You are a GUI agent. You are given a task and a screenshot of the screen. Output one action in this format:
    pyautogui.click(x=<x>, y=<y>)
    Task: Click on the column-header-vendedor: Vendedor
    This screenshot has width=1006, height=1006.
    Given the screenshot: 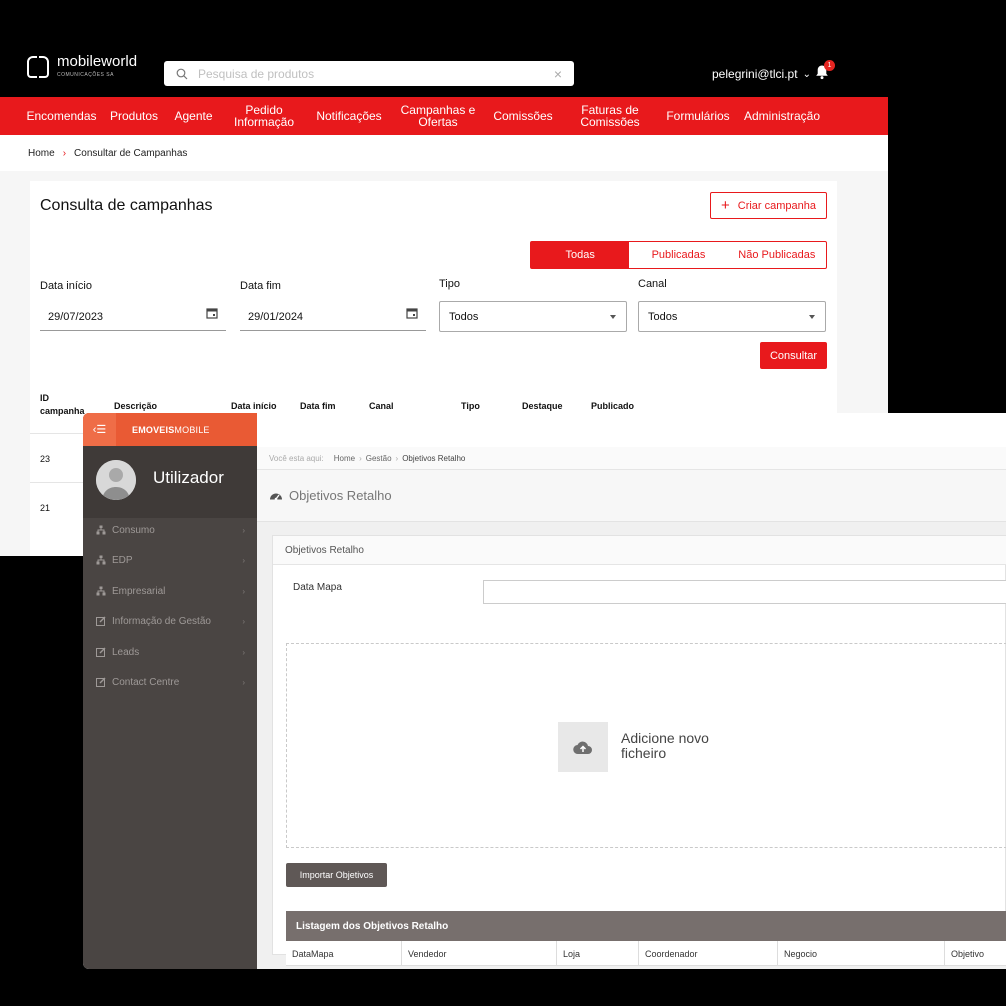 What is the action you would take?
    pyautogui.click(x=478, y=953)
    